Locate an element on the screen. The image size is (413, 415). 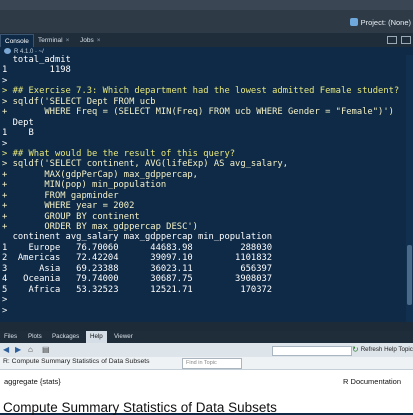
tab-help: Help is located at coordinates (96, 337).